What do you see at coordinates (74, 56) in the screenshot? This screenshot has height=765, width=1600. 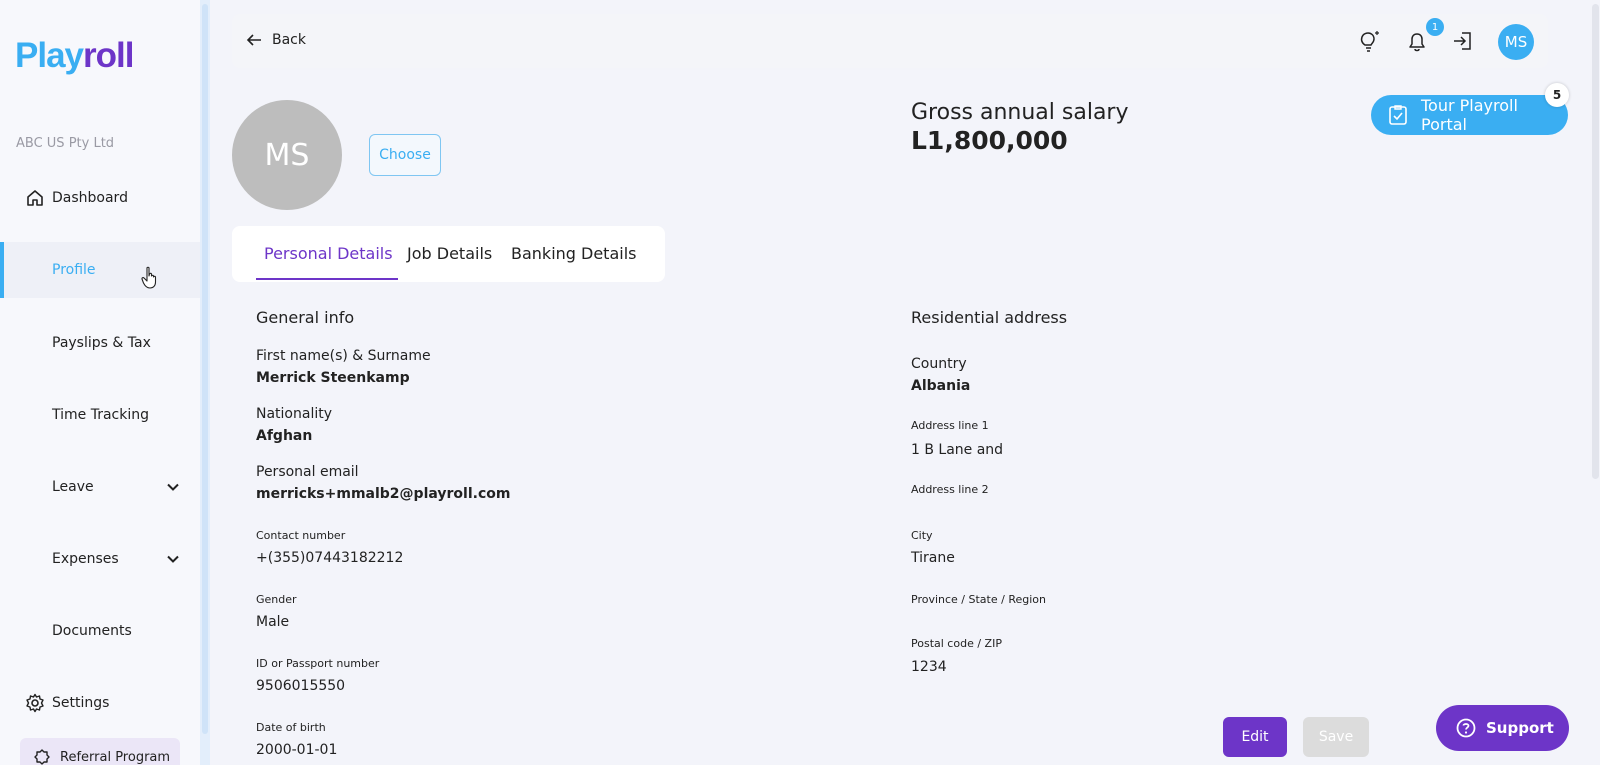 I see `playroll-logo: Playroll` at bounding box center [74, 56].